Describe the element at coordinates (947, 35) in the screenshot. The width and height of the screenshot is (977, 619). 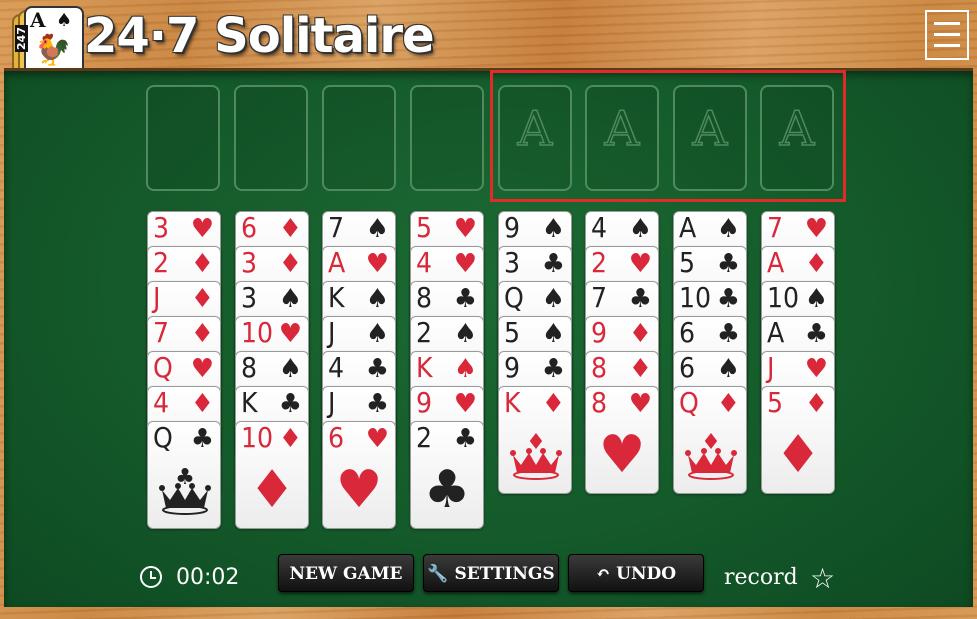
I see `menu-button` at that location.